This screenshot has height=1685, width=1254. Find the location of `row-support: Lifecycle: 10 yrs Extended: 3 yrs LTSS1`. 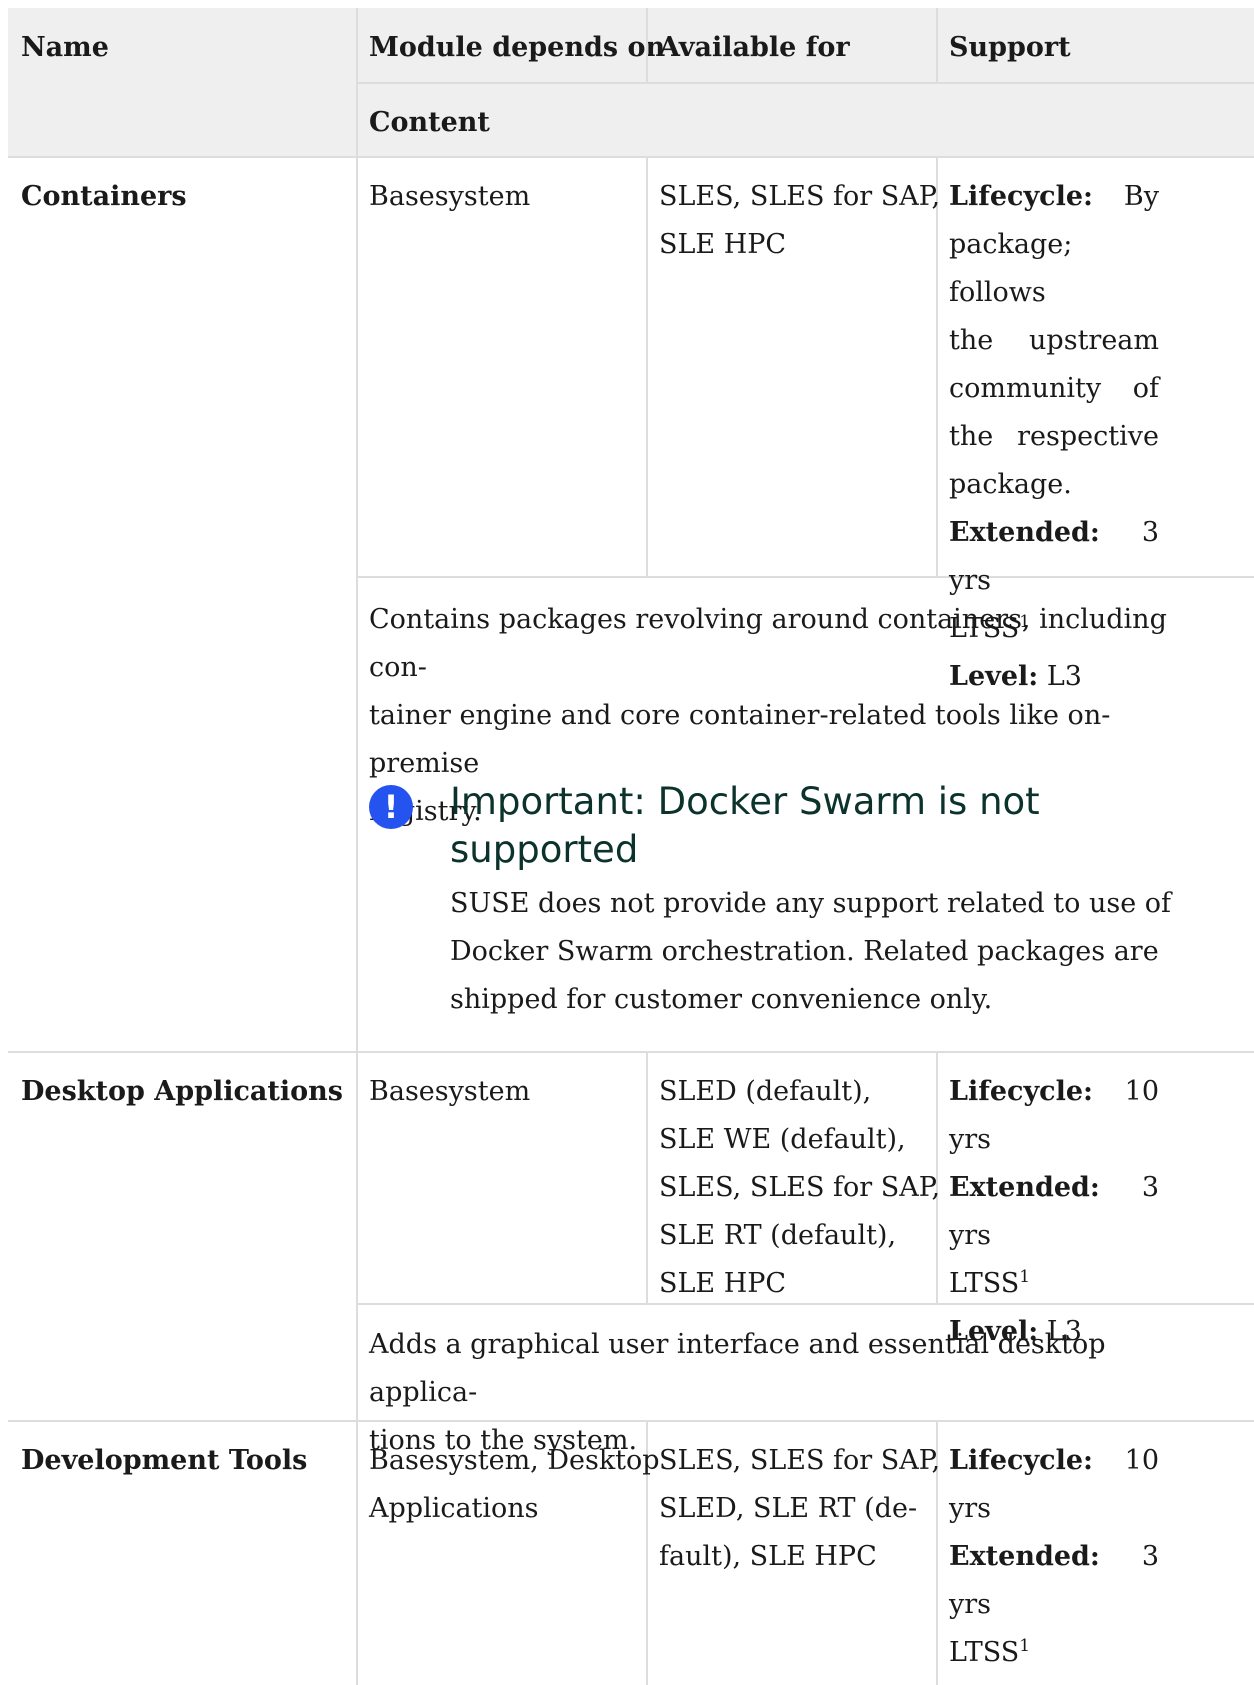

row-support: Lifecycle: 10 yrs Extended: 3 yrs LTSS1 is located at coordinates (1054, 1556).